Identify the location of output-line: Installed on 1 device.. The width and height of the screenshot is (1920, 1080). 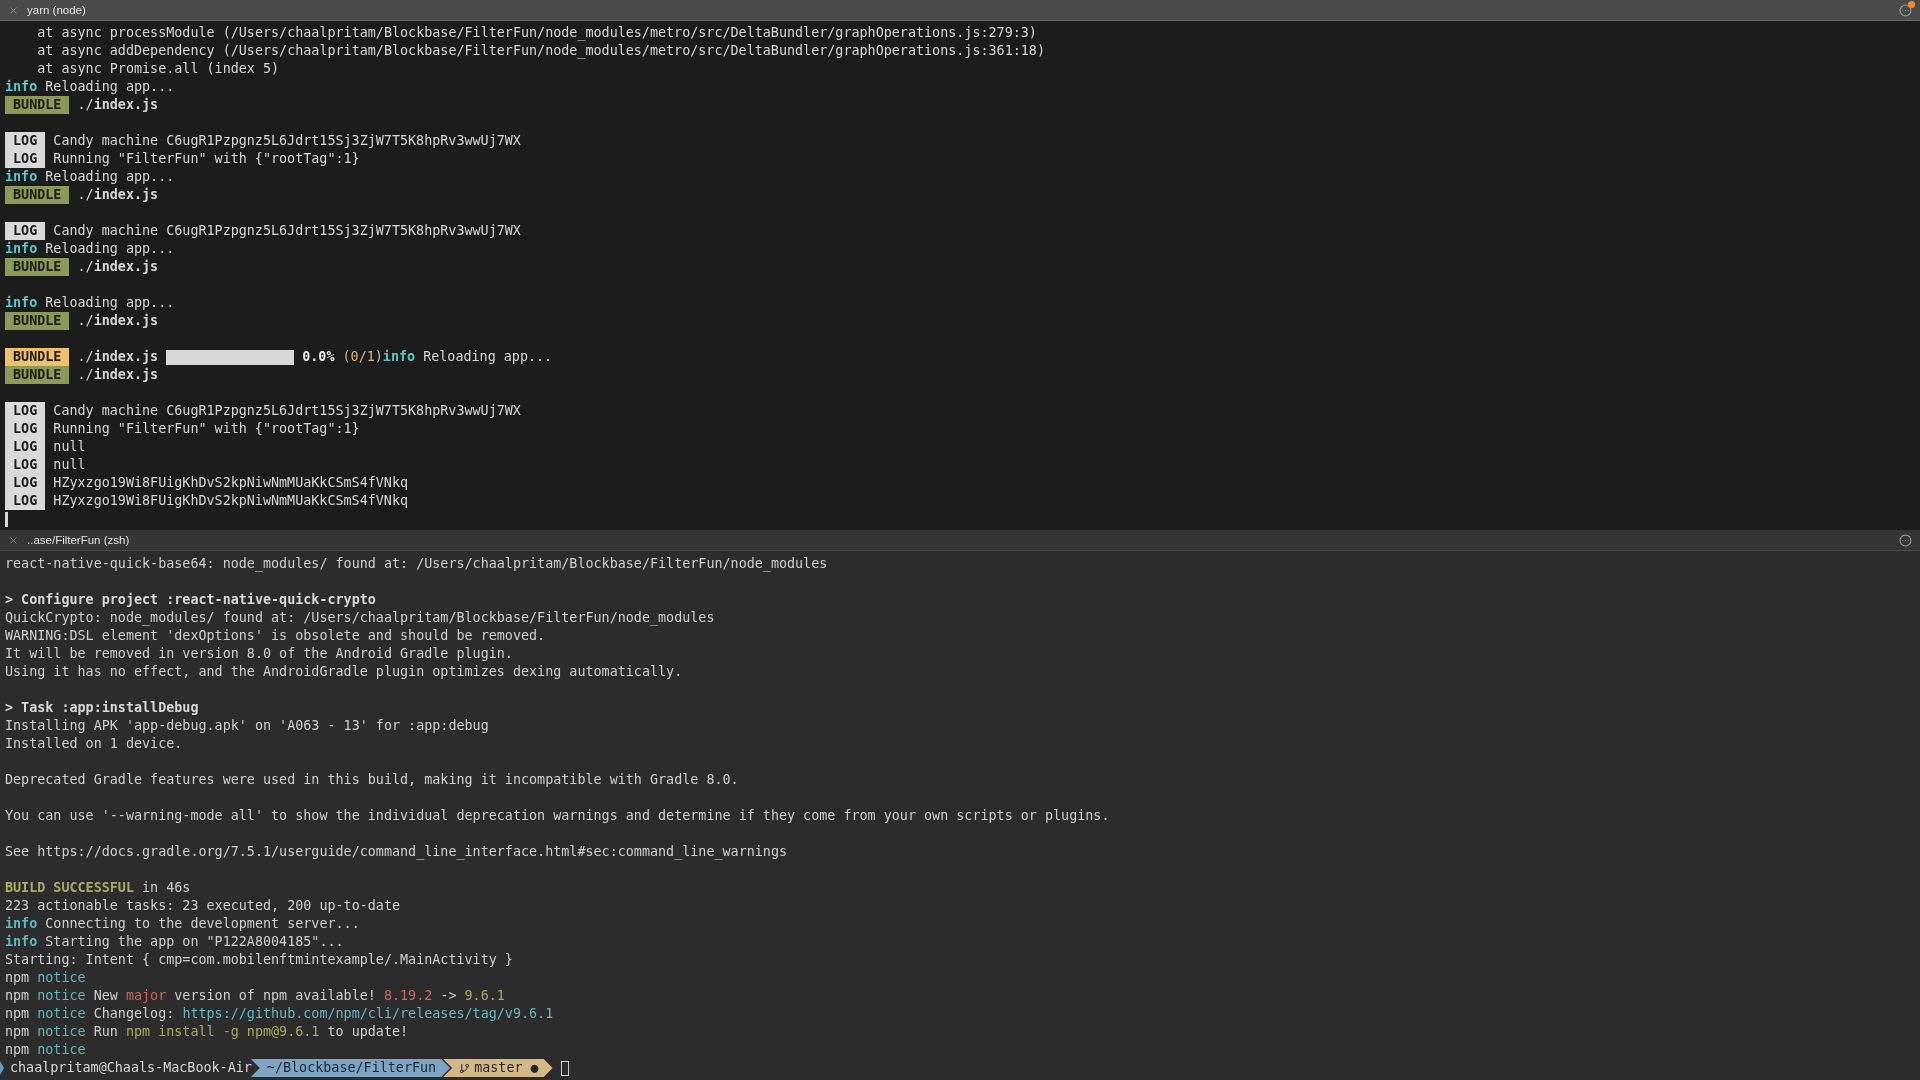
(94, 744).